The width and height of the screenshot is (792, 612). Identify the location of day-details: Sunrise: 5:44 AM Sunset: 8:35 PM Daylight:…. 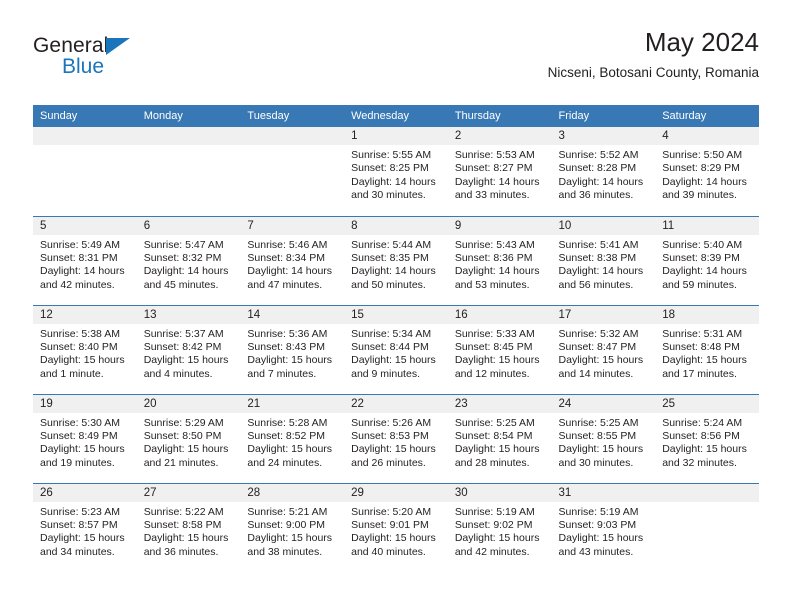
(396, 264).